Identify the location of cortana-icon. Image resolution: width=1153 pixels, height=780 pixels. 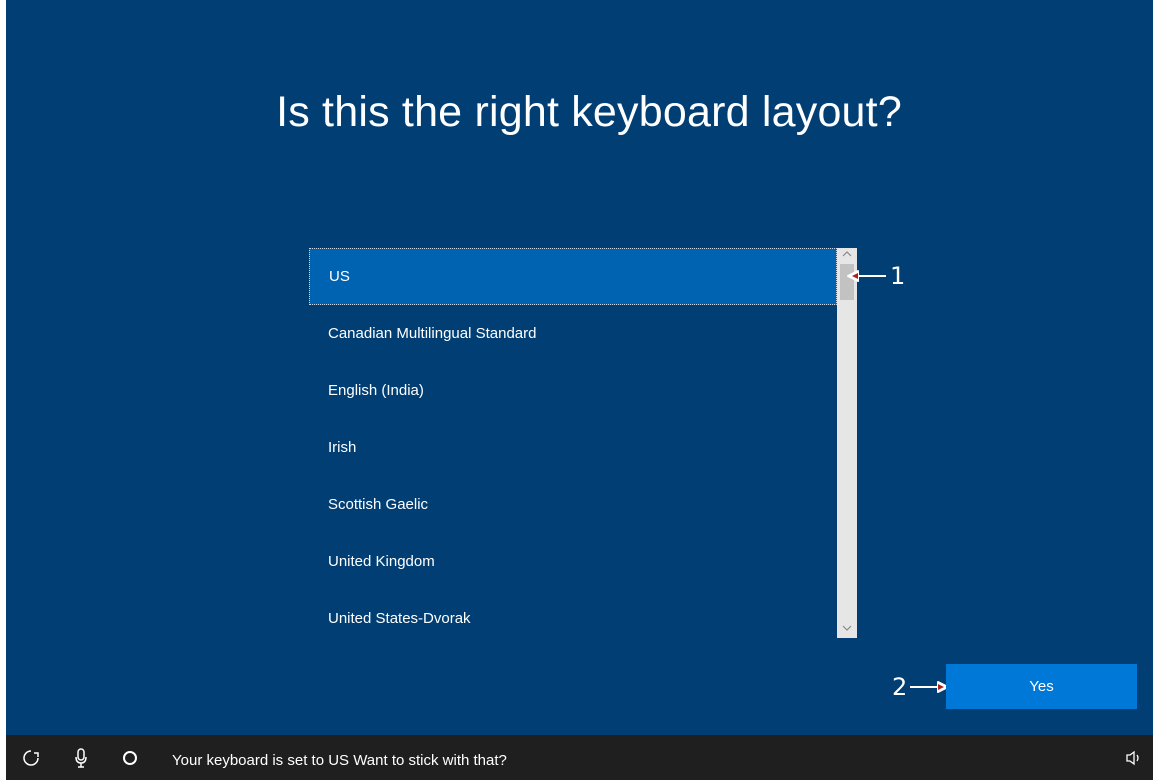
(130, 757).